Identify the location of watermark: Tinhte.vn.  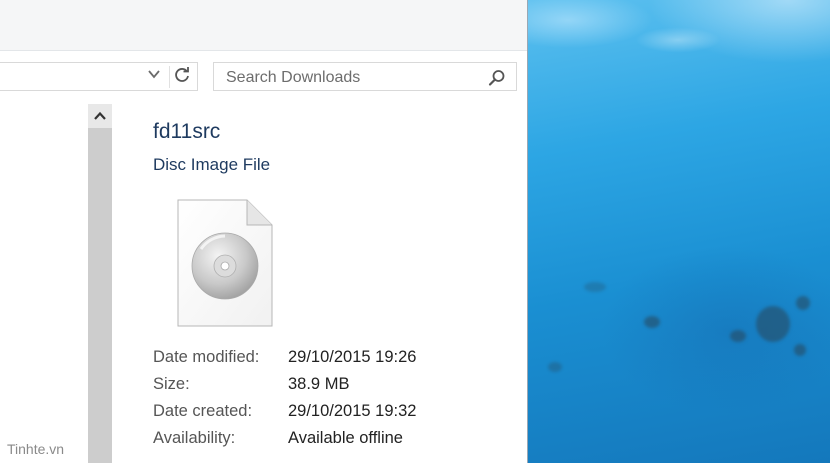
(36, 449).